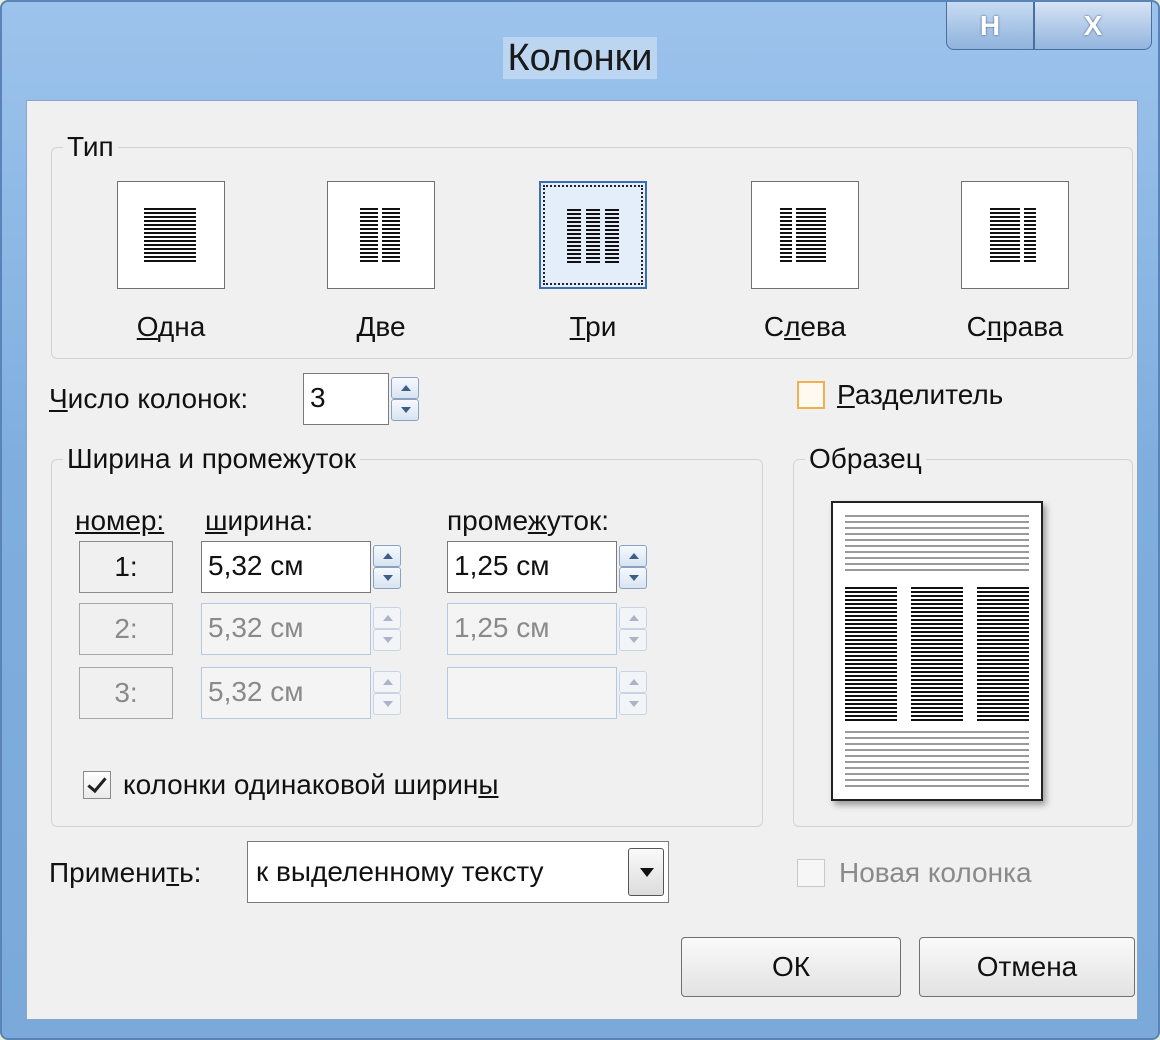 The height and width of the screenshot is (1040, 1160). What do you see at coordinates (286, 629) in the screenshot?
I see `width-input-2: 5,32 см` at bounding box center [286, 629].